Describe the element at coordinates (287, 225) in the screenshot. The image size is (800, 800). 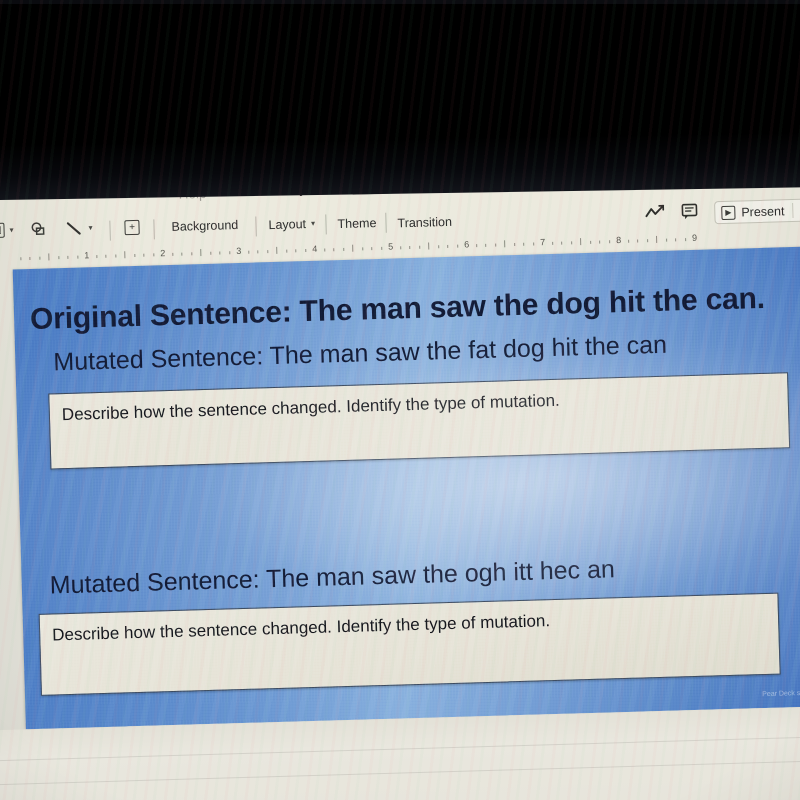
I see `layout-label: Layout` at that location.